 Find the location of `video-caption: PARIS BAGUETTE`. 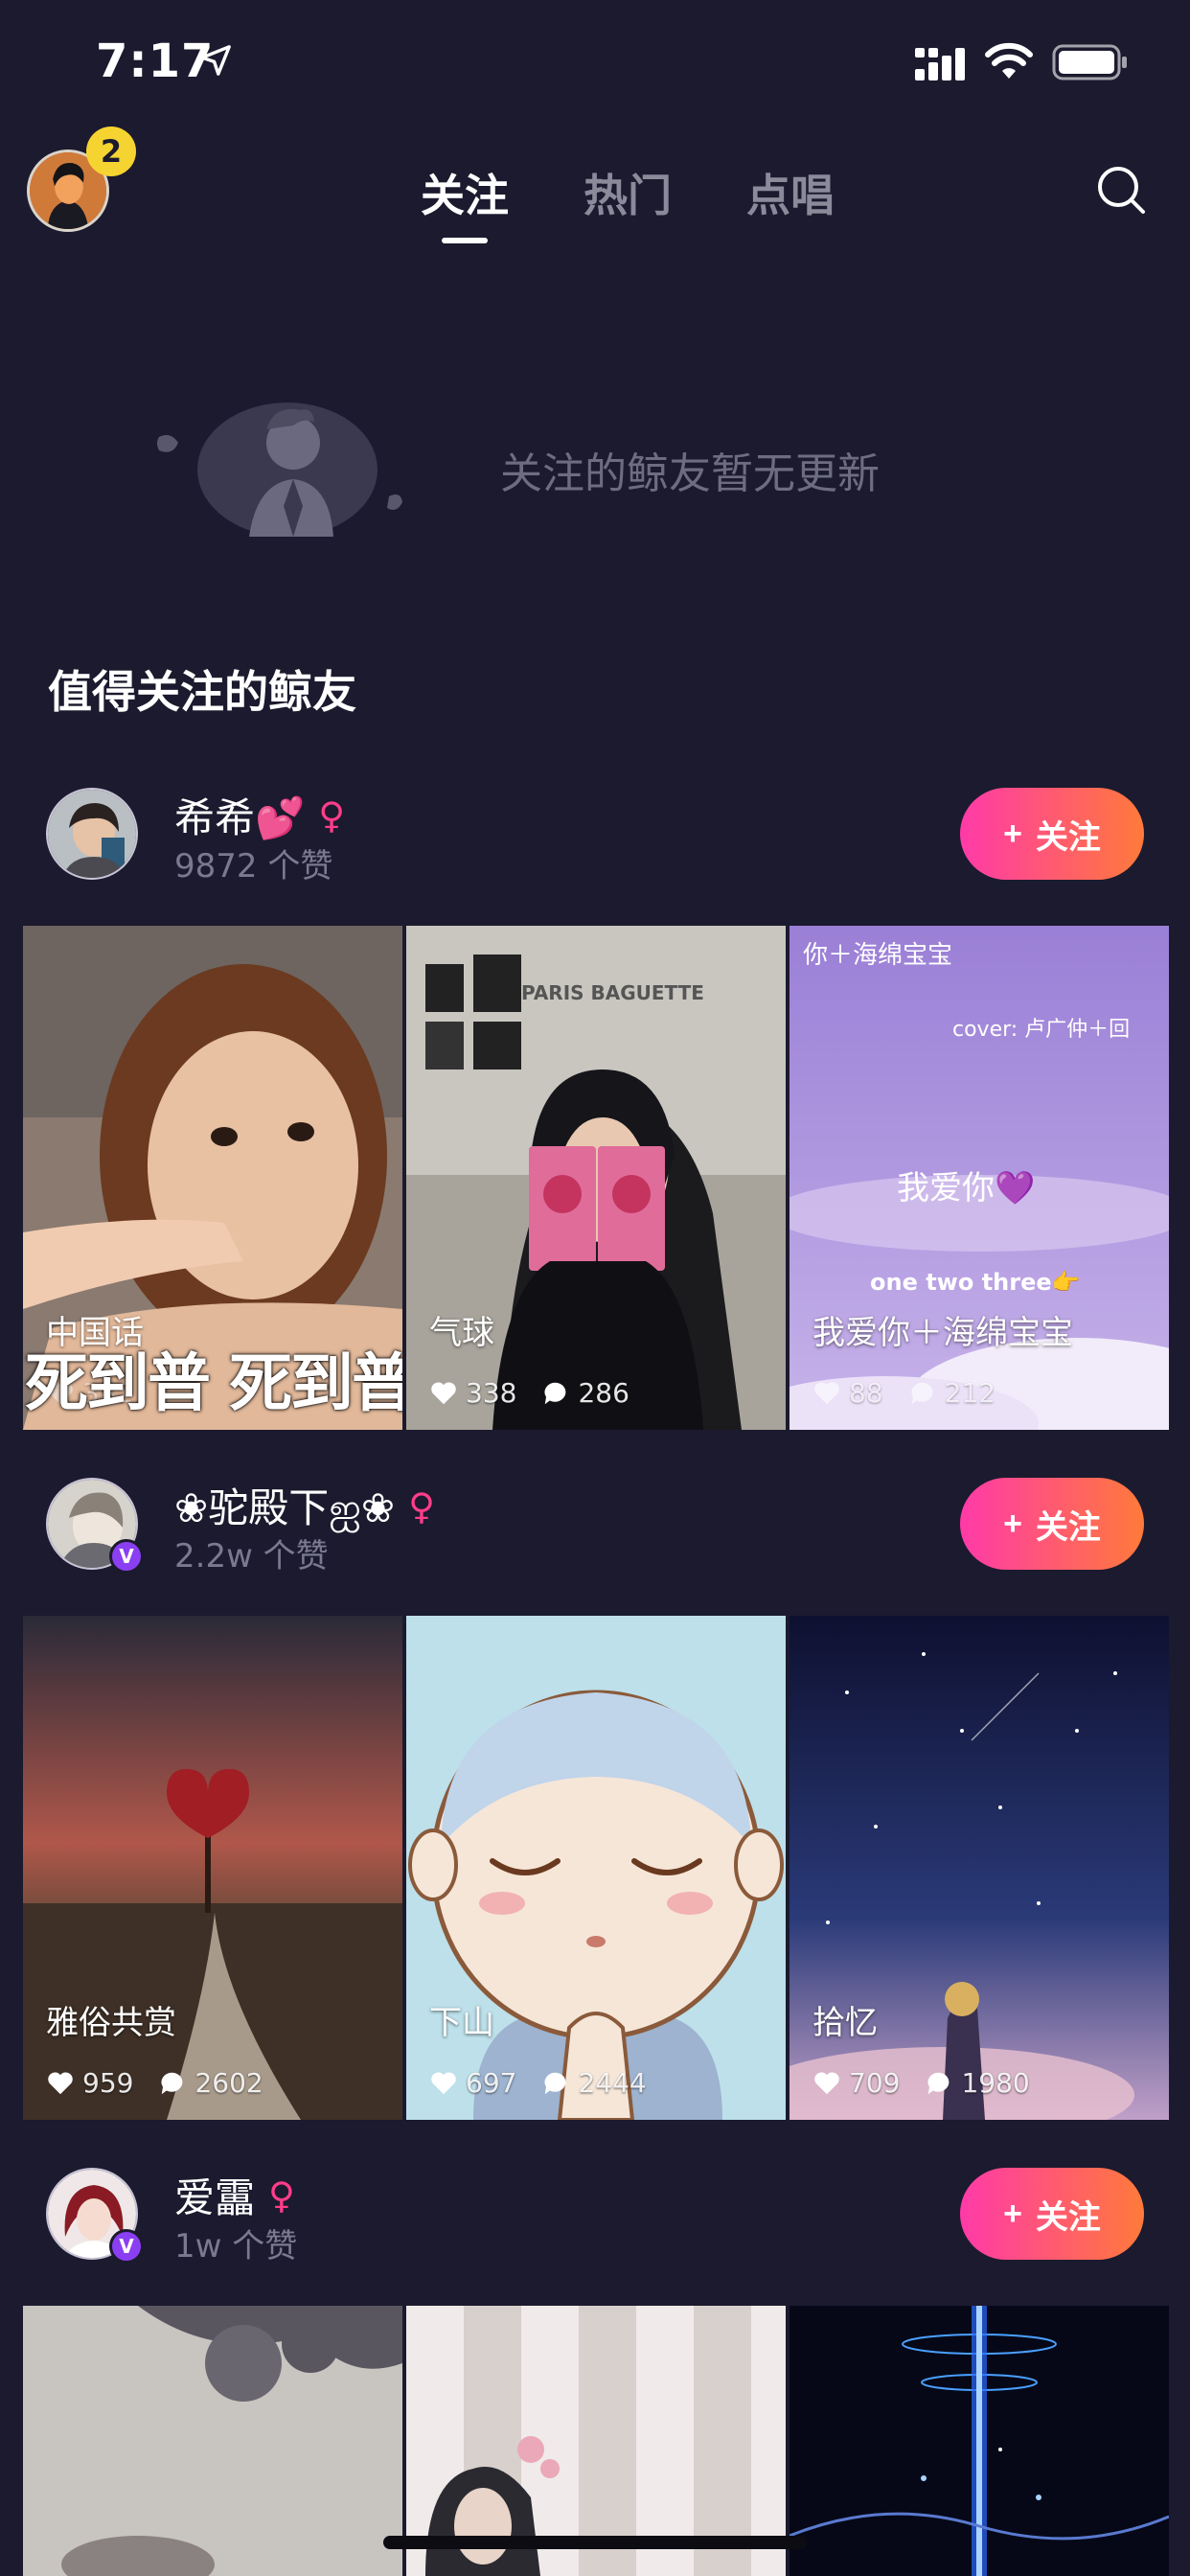

video-caption: PARIS BAGUETTE is located at coordinates (612, 993).